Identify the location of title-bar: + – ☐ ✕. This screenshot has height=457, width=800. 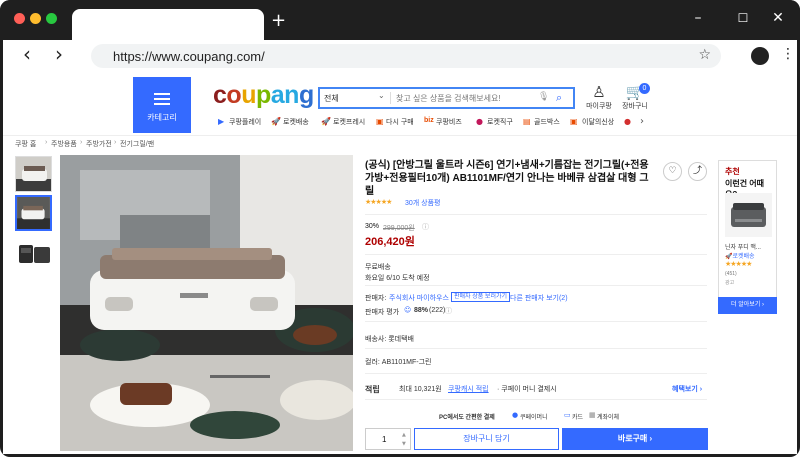
(400, 20).